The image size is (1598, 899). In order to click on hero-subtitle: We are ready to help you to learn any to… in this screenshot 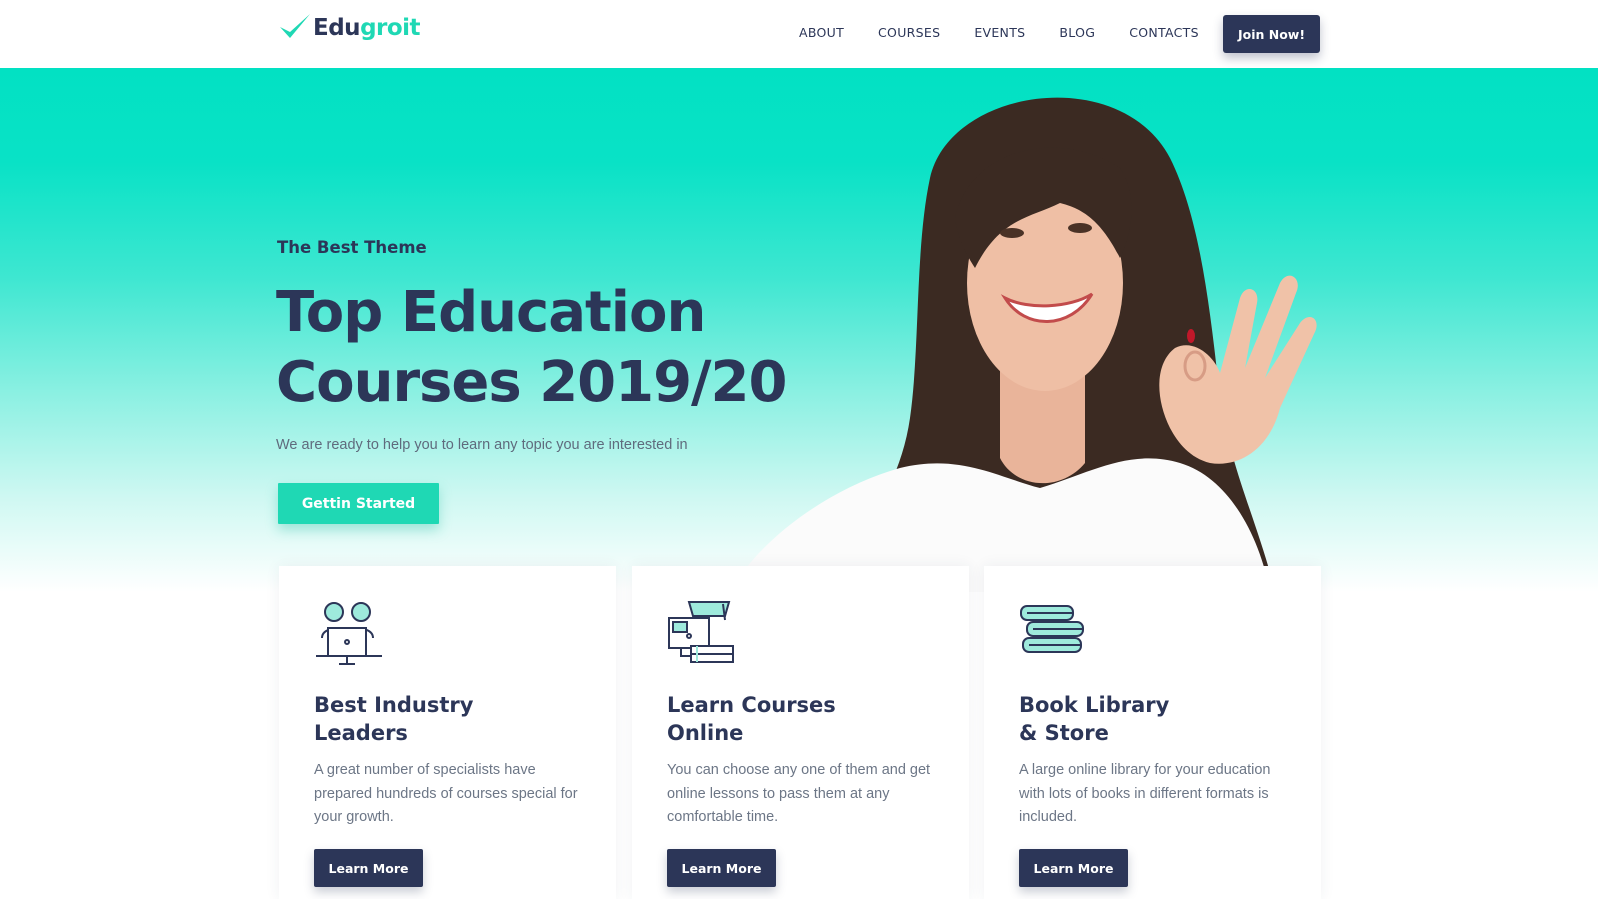, I will do `click(482, 445)`.